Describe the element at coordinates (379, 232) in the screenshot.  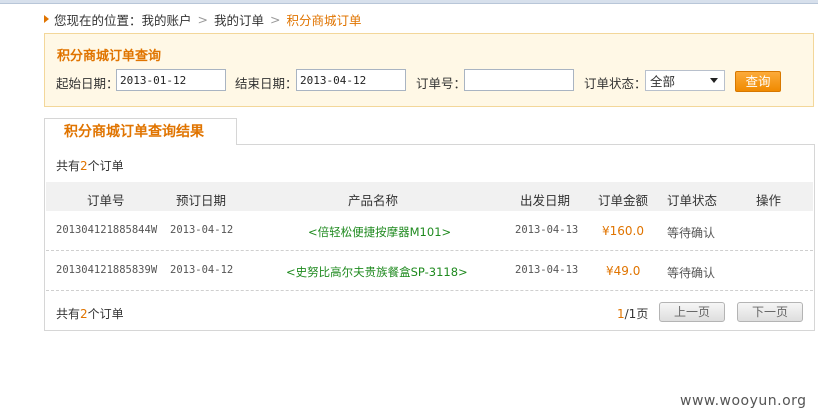
I see `product-link: <倍轻松便捷按摩器M101>` at that location.